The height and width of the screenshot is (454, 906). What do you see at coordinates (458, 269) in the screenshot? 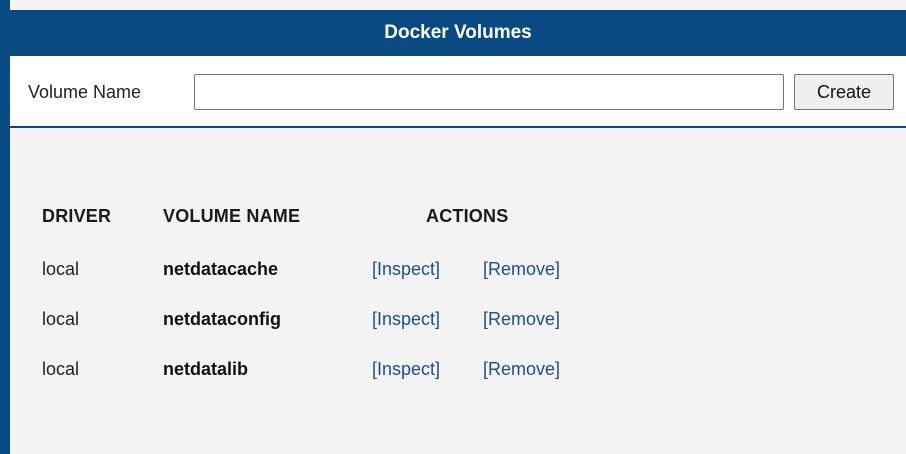
I see `table-row: local netdatacache [Inspect] [Remove]` at bounding box center [458, 269].